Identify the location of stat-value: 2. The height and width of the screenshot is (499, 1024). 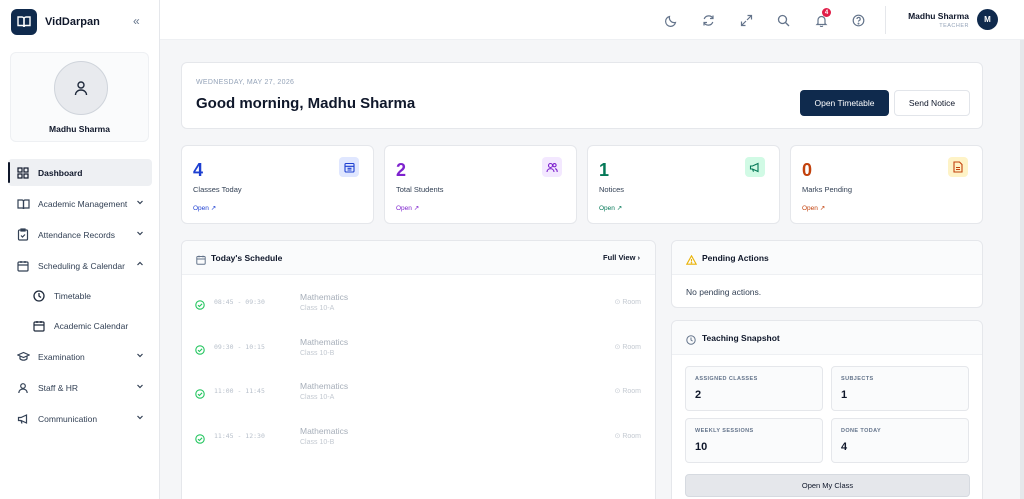
(401, 170).